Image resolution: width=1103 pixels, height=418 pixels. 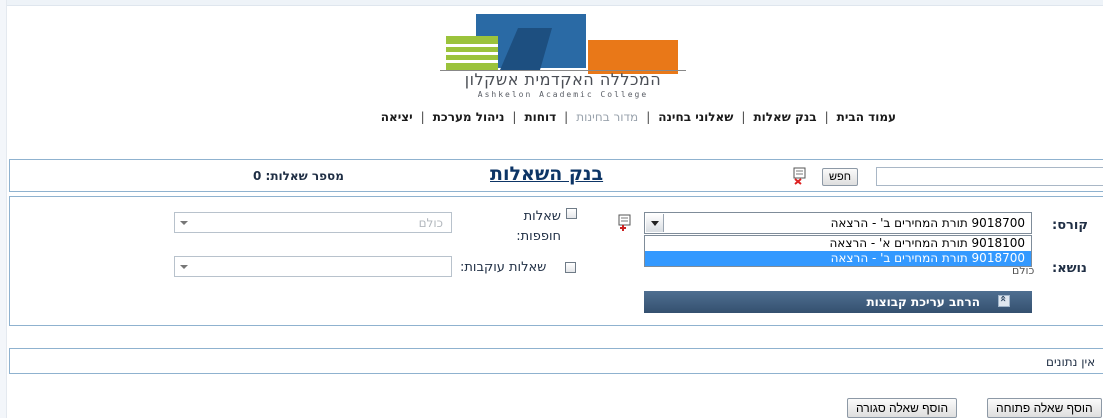 I want to click on optional-questions-checkbox, so click(x=571, y=213).